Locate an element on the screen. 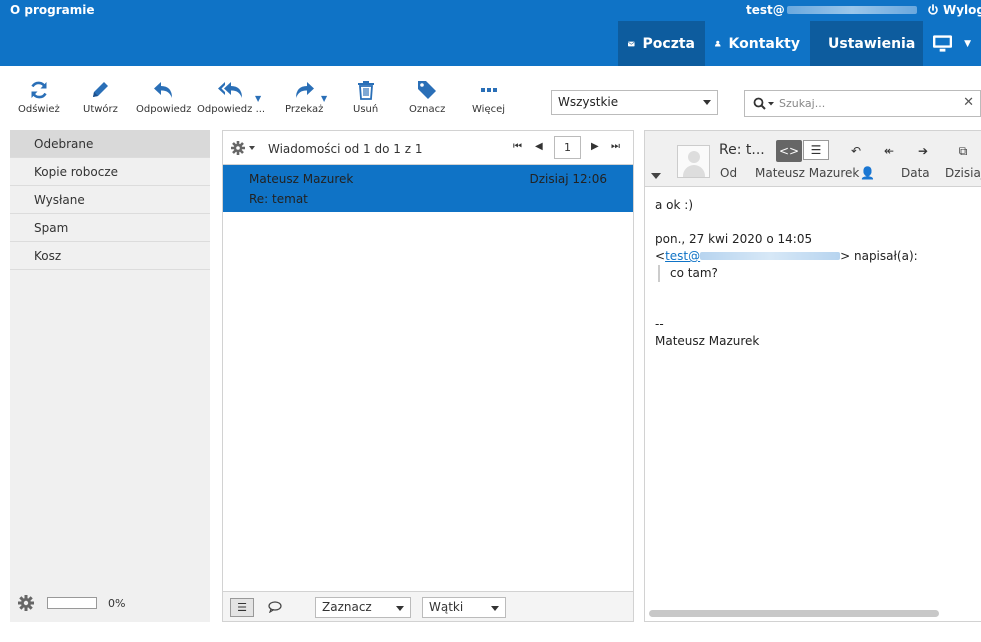 This screenshot has width=981, height=642. nav-settings: Ustawienia is located at coordinates (866, 43).